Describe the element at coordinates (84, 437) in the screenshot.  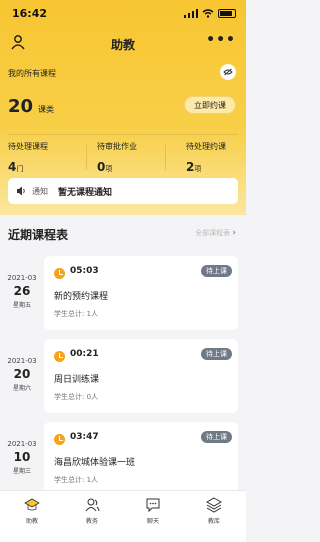
I see `course-time: 03:47` at that location.